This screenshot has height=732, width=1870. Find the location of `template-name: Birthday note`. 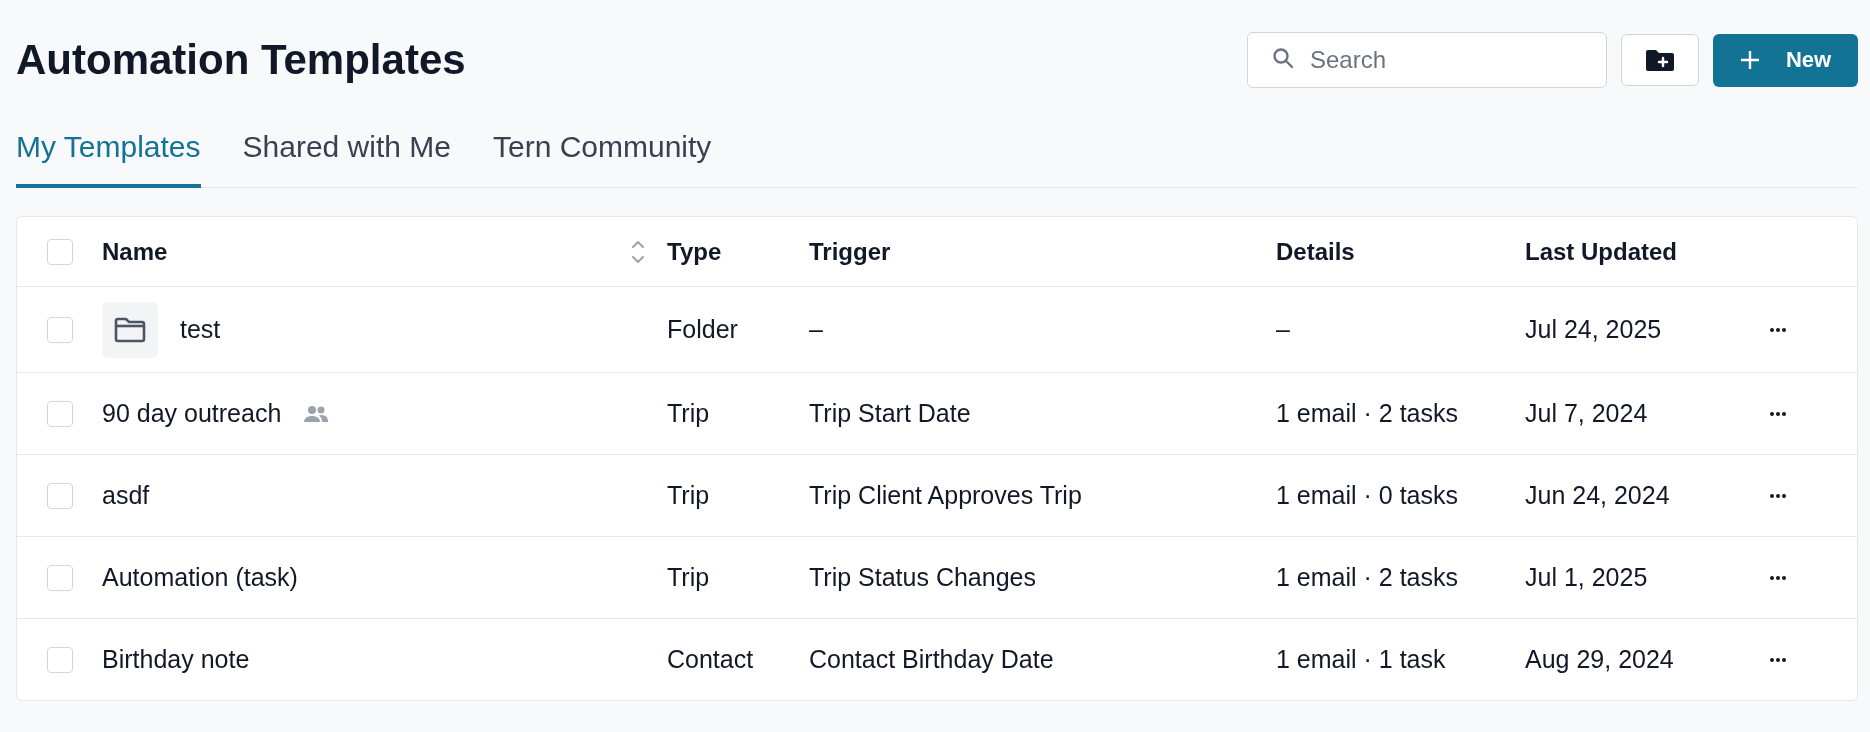

template-name: Birthday note is located at coordinates (176, 659).